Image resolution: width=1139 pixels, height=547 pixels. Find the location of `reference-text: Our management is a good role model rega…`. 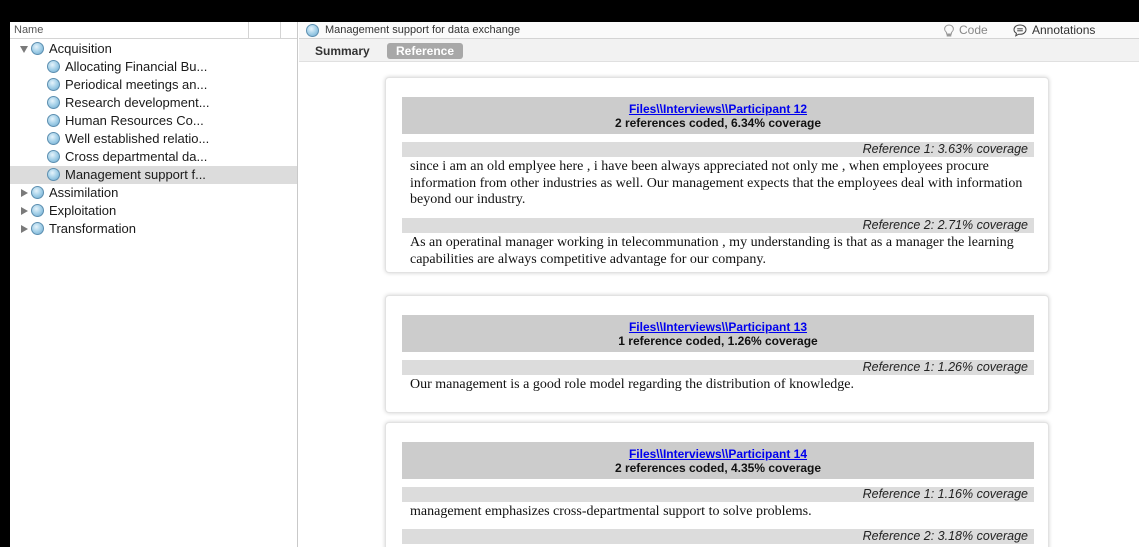

reference-text: Our management is a good role model rega… is located at coordinates (730, 385).